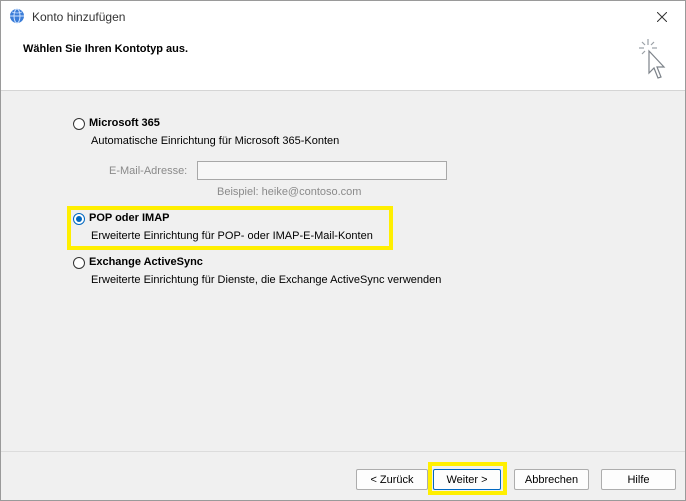  I want to click on close-button, so click(662, 17).